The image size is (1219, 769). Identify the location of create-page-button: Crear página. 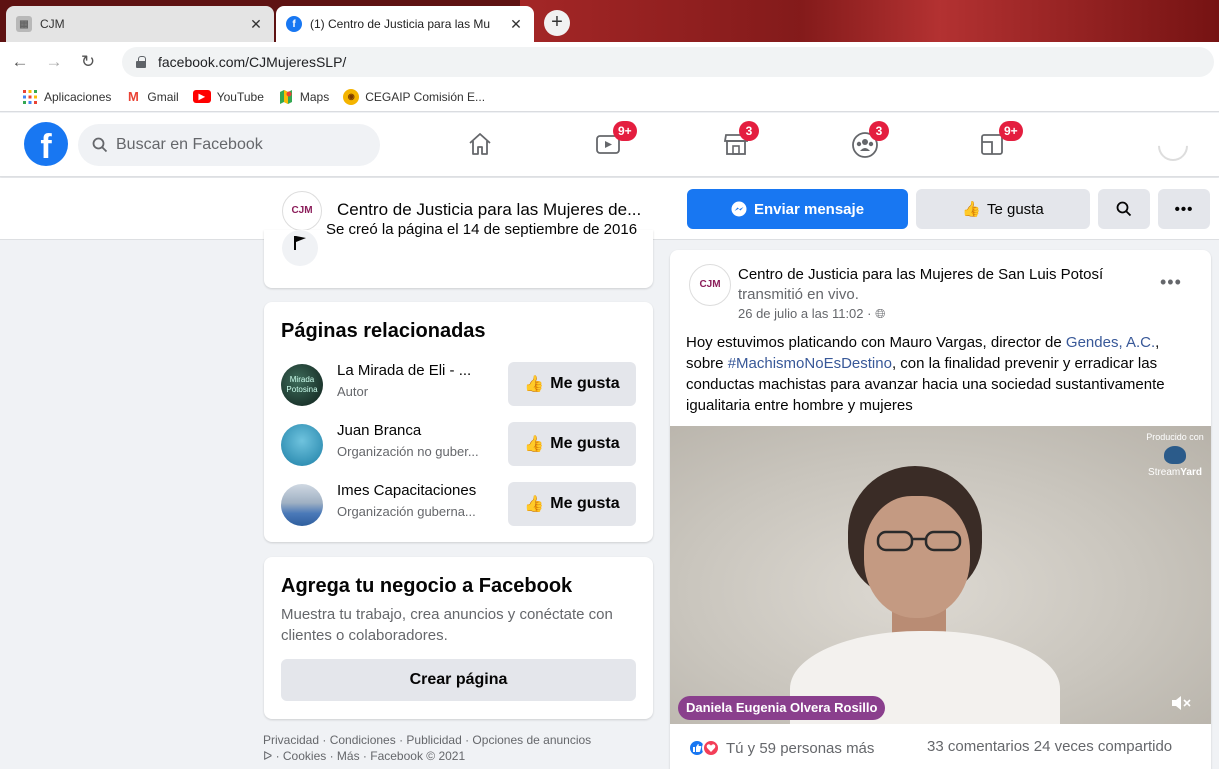
(458, 680).